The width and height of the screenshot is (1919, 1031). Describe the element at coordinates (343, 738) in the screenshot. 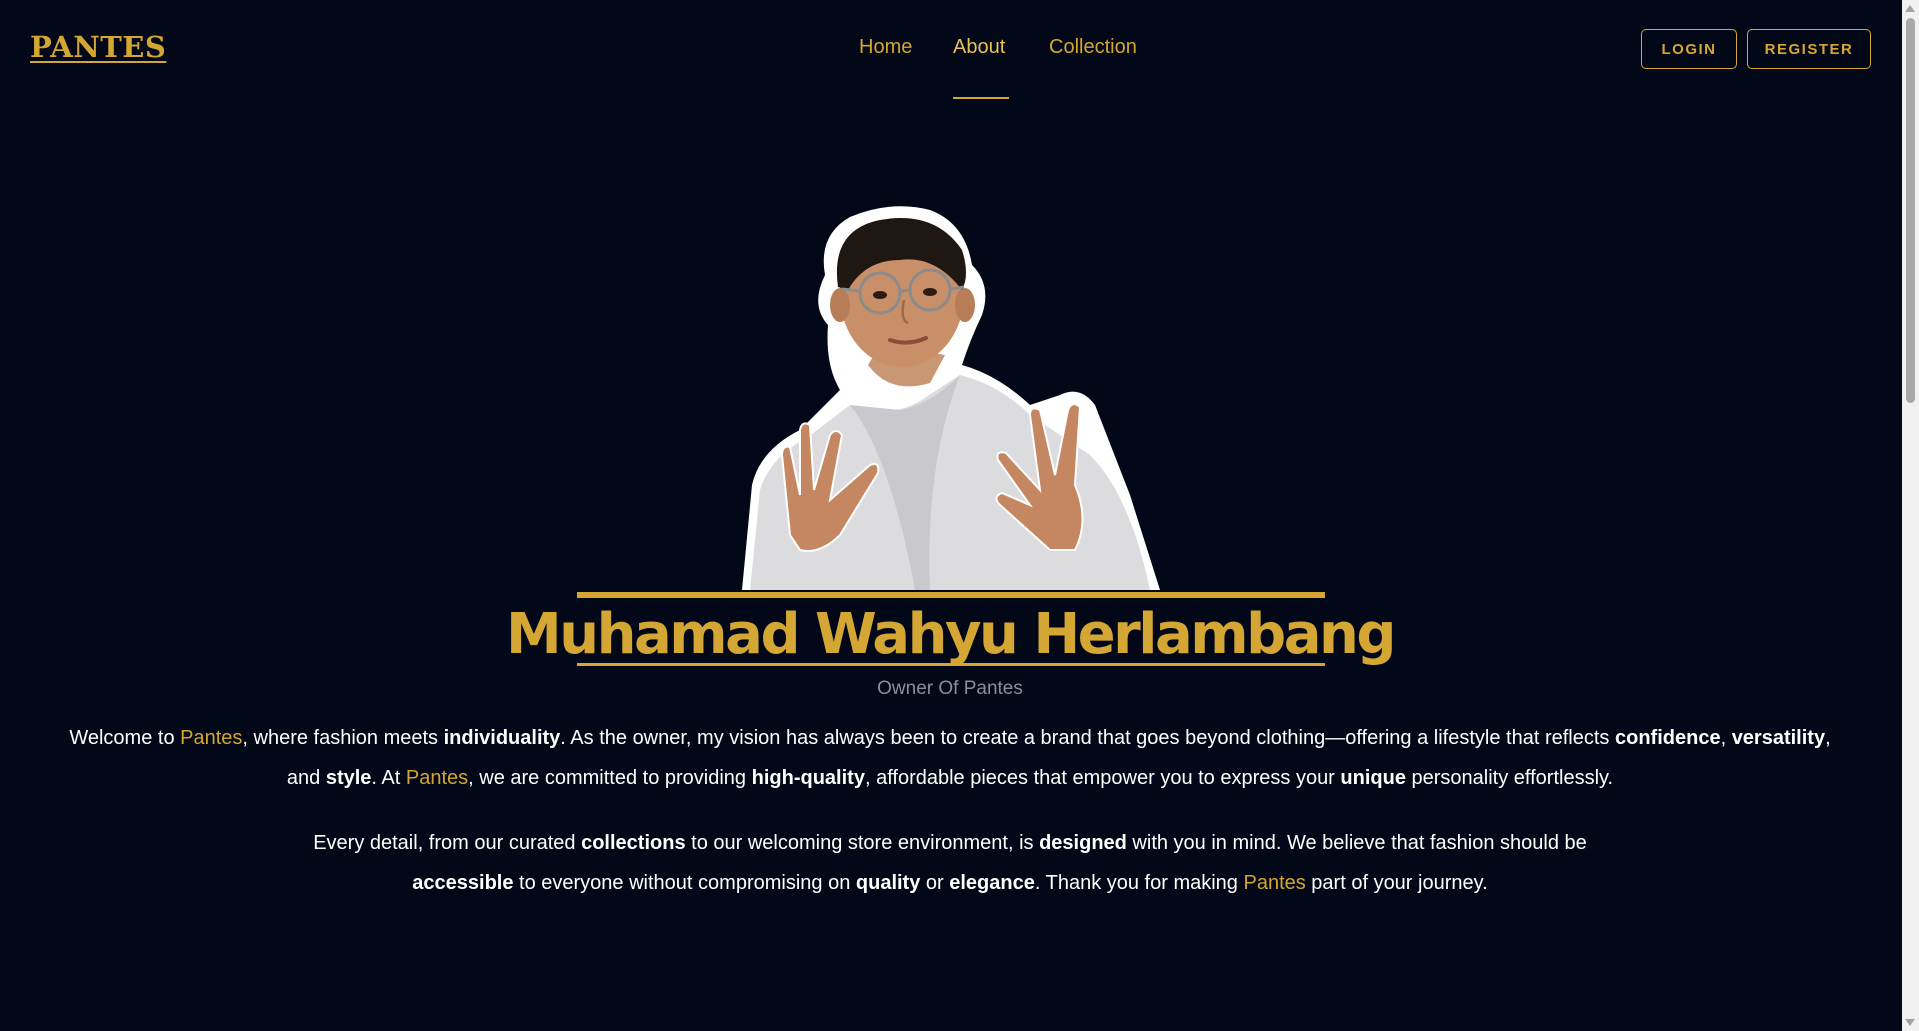

I see `paragraph-text: , where fashion meets` at that location.